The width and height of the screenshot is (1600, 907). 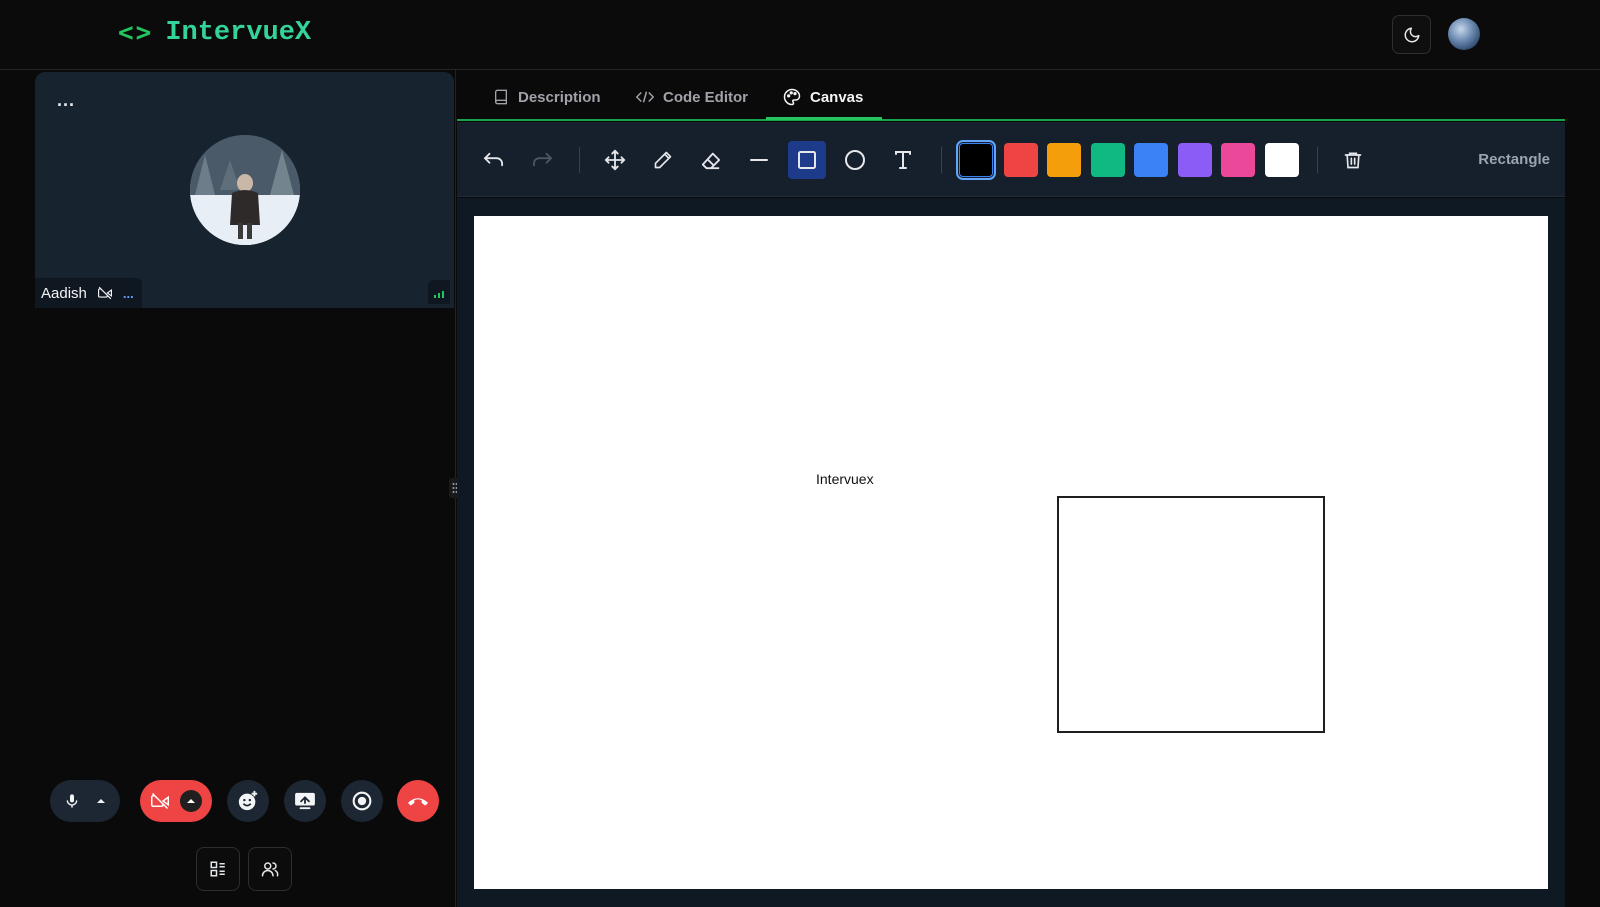 I want to click on move-tool-button, so click(x=615, y=160).